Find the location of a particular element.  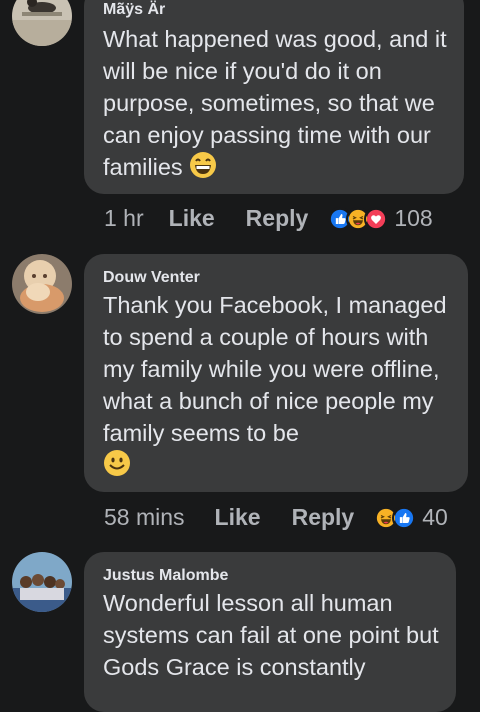

comment-timestamp: 1 hr is located at coordinates (124, 218).